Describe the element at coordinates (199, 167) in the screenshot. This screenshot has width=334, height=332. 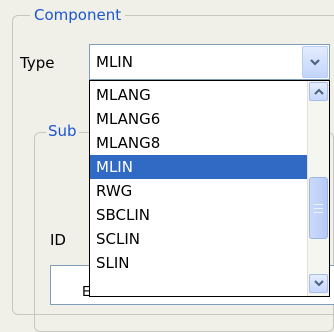
I see `list-item-selected: MLIN` at that location.